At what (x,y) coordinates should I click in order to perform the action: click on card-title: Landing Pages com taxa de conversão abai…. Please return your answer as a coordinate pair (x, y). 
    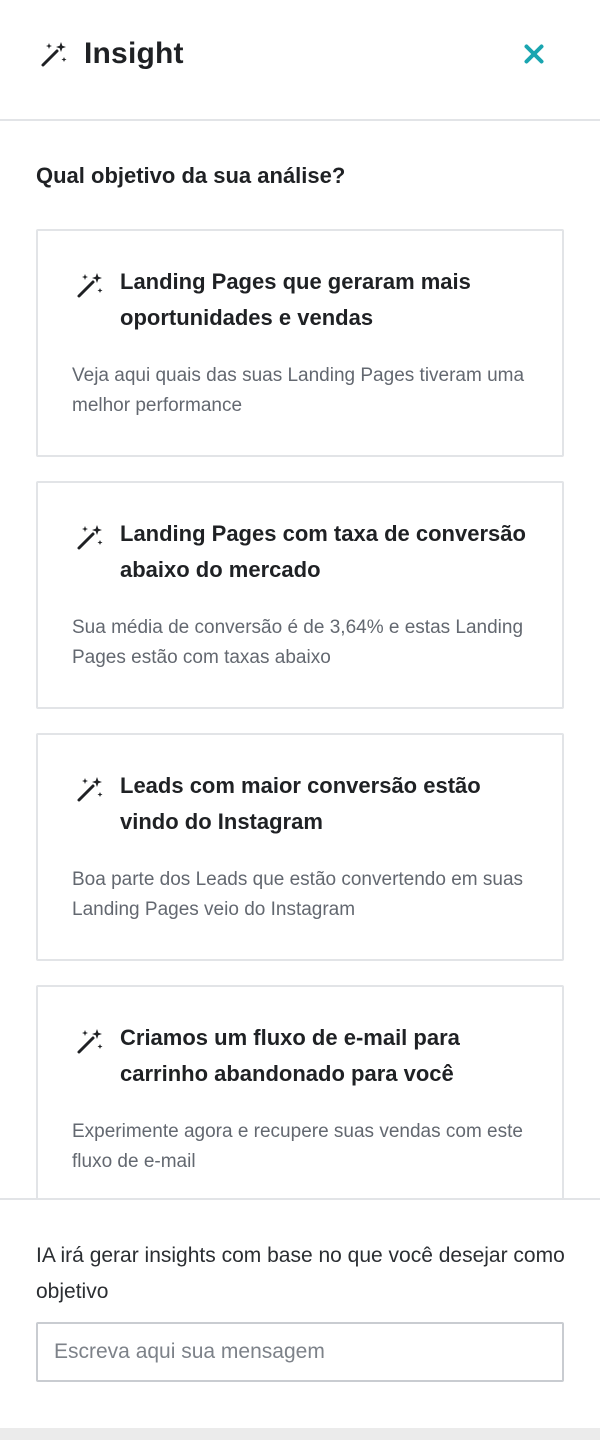
    Looking at the image, I should click on (323, 551).